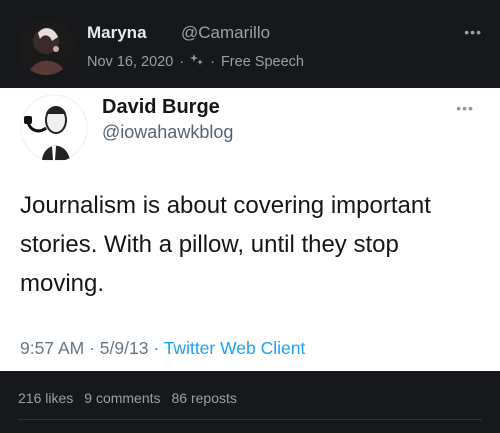  I want to click on author-handle: @Camarillo, so click(225, 33).